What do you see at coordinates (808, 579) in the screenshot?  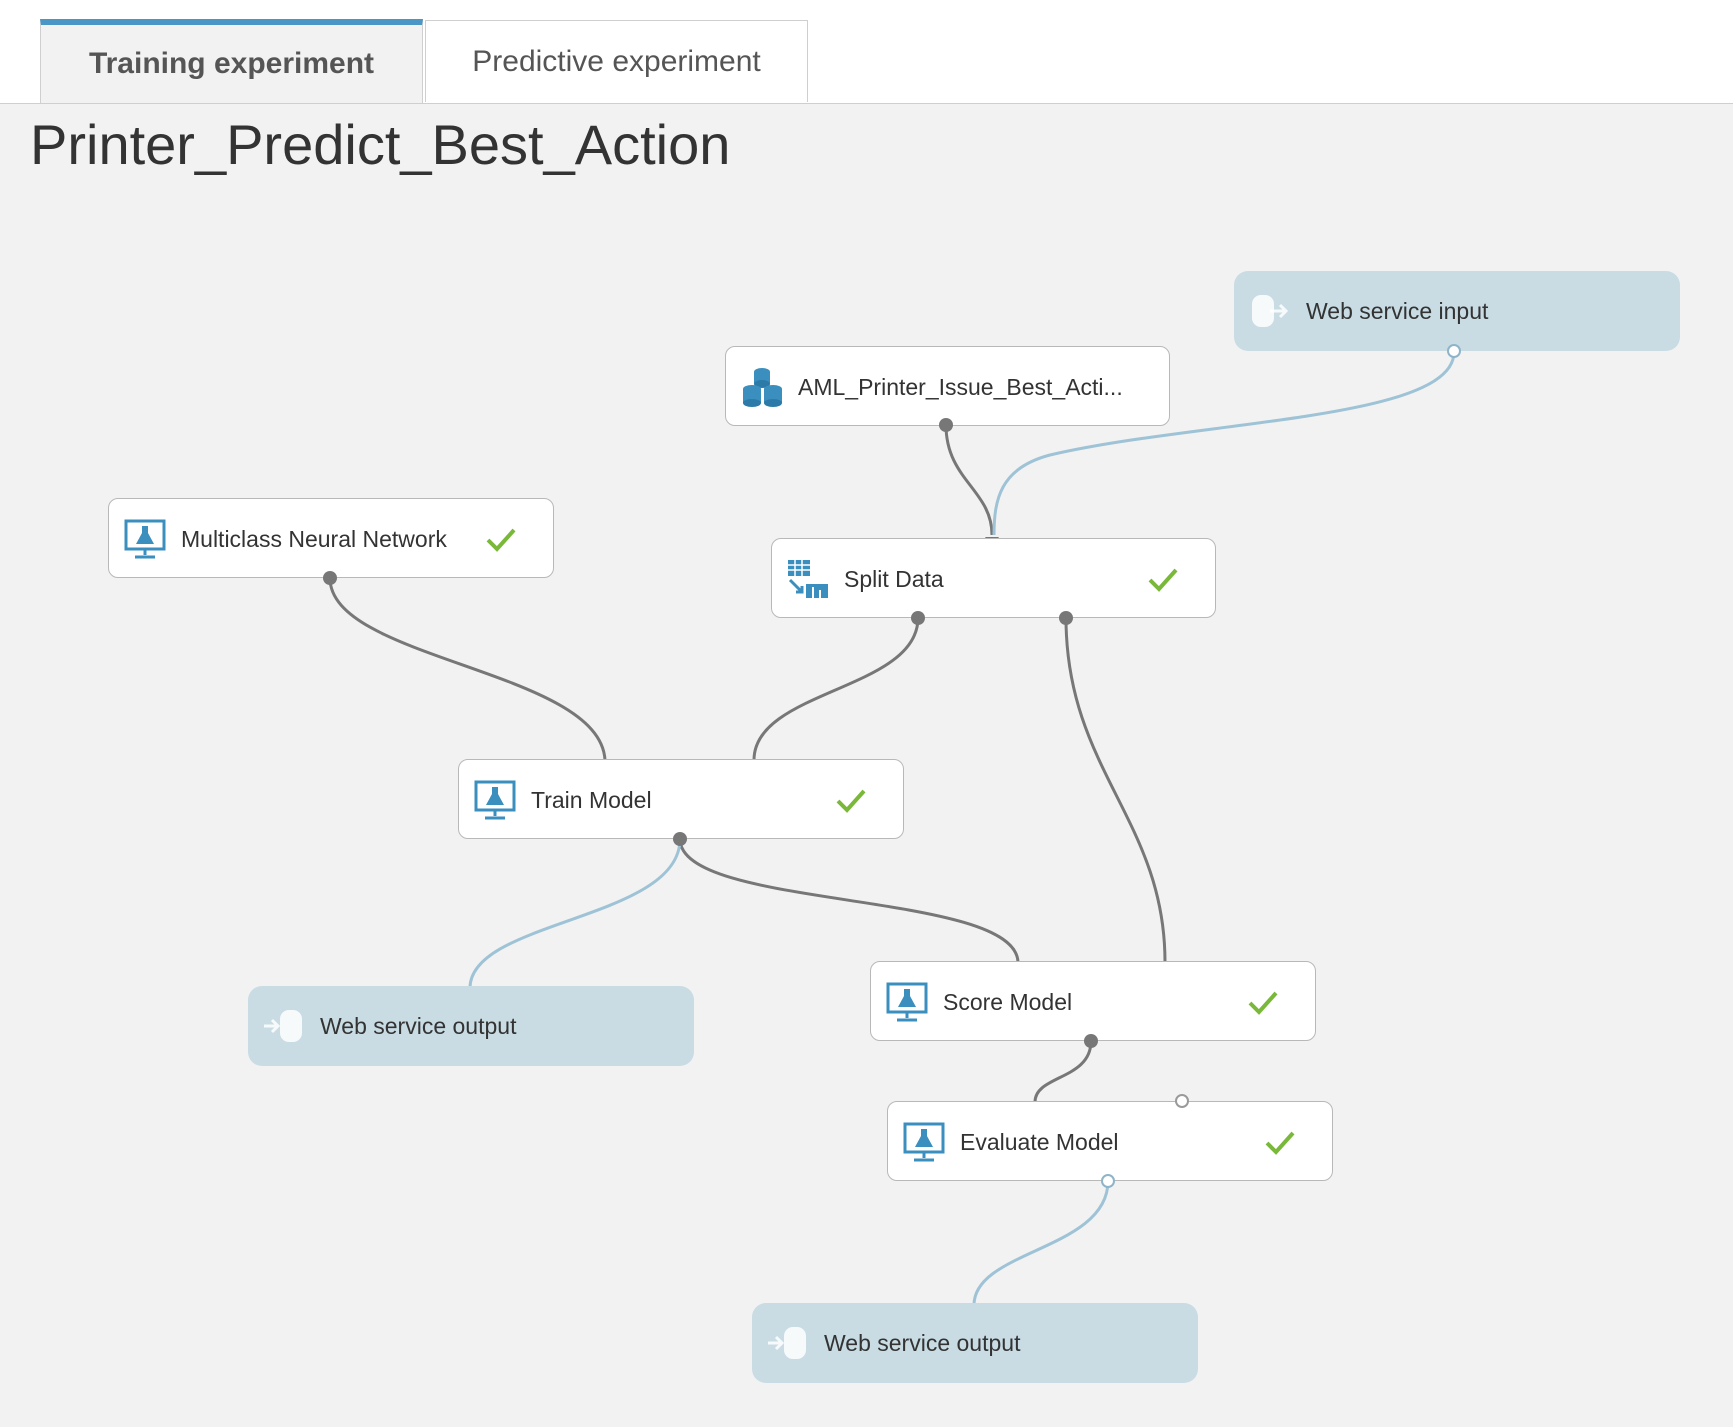 I see `split-data-icon` at bounding box center [808, 579].